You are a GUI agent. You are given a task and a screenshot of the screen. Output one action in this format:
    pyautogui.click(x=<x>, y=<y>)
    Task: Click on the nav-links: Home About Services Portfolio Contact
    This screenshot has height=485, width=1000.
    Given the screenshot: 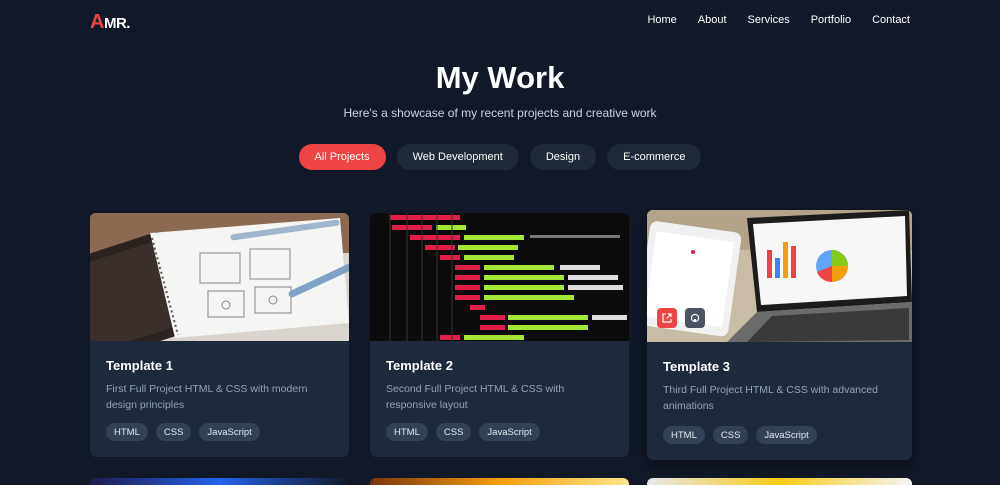 What is the action you would take?
    pyautogui.click(x=778, y=20)
    